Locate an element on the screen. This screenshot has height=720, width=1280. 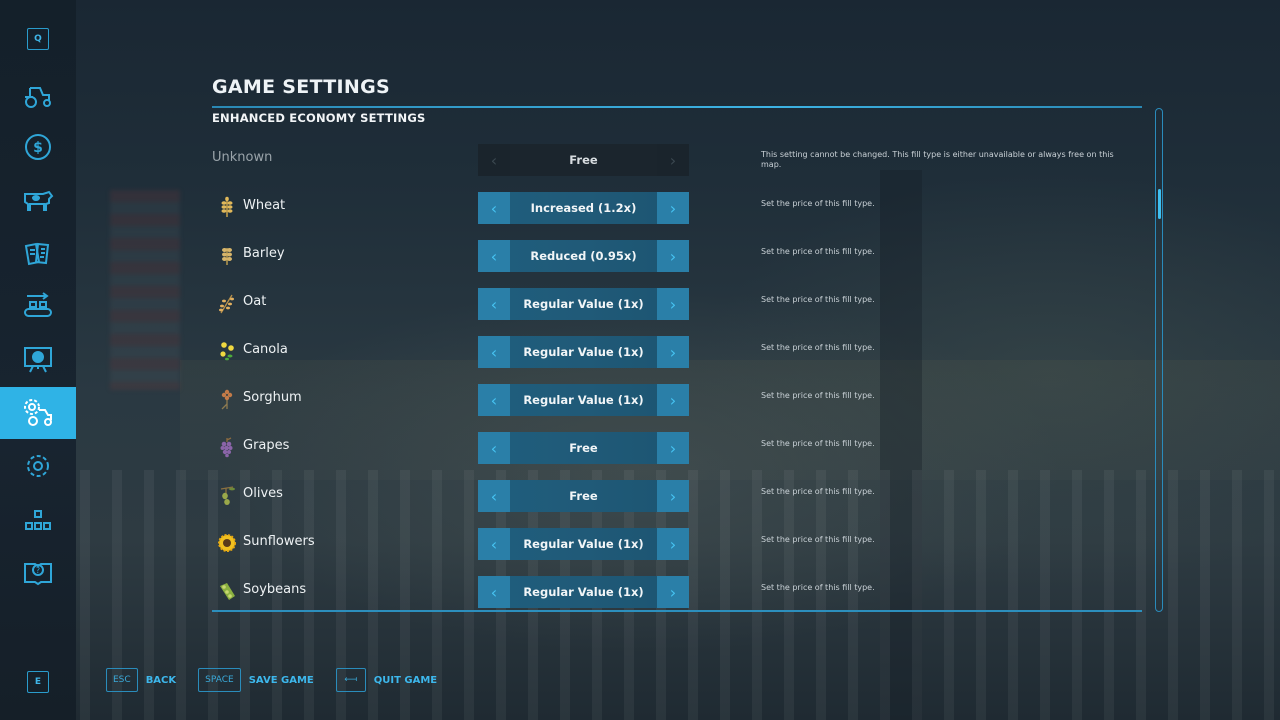
setting-label: Barley is located at coordinates (264, 253).